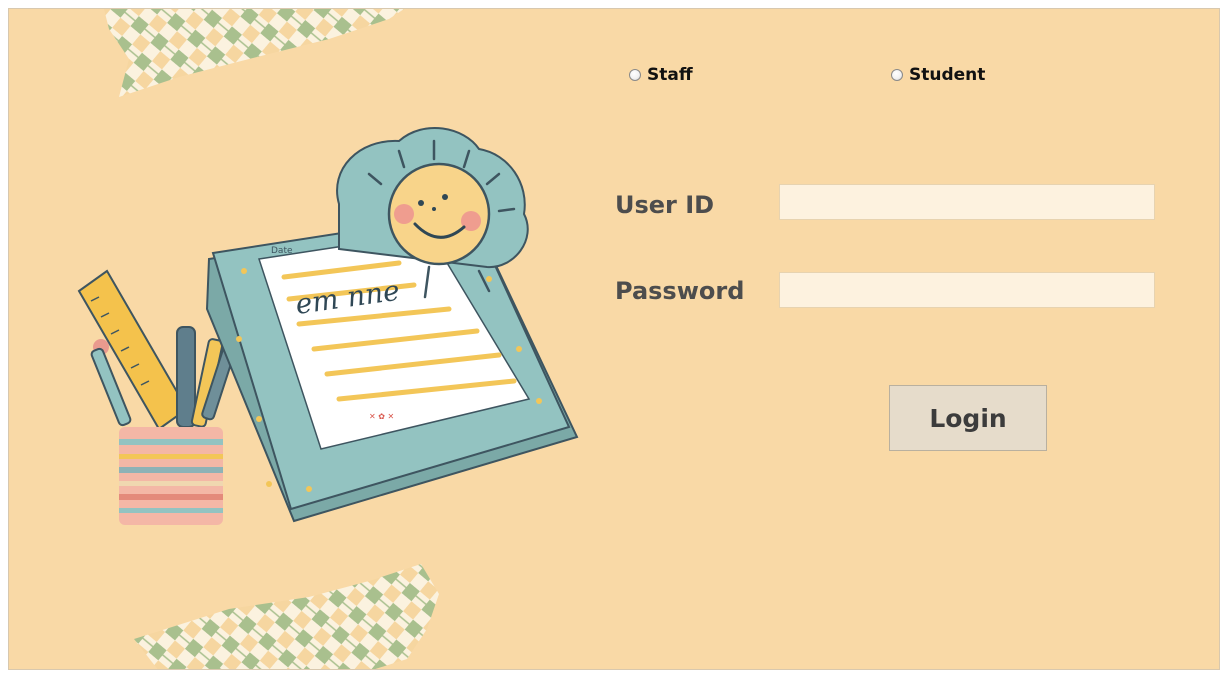 This screenshot has width=1226, height=675. What do you see at coordinates (947, 75) in the screenshot?
I see `student-radio-label: Student` at bounding box center [947, 75].